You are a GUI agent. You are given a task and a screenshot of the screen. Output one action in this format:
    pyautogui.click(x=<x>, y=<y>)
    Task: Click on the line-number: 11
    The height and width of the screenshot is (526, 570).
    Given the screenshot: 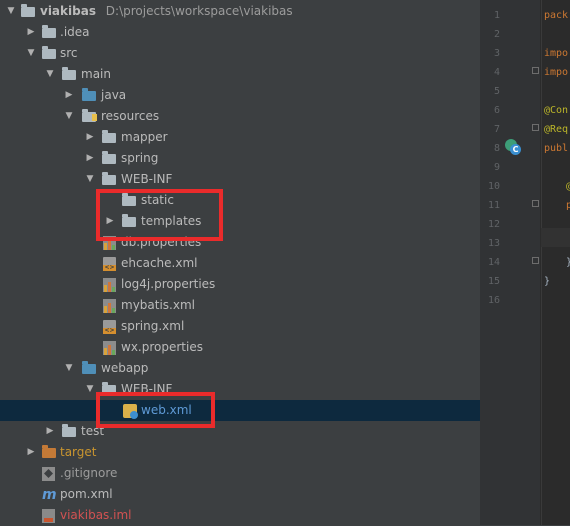 What is the action you would take?
    pyautogui.click(x=493, y=205)
    